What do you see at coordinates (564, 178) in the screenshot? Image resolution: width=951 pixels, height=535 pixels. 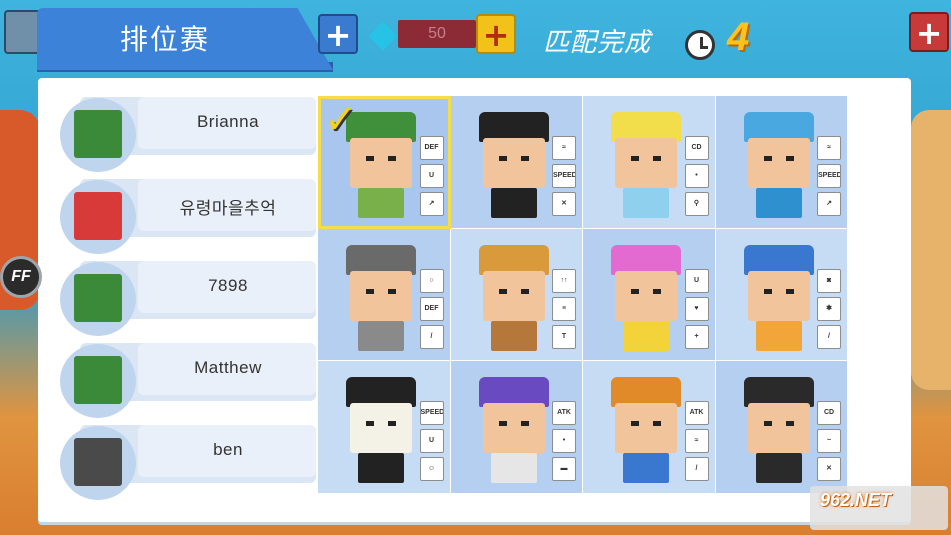 I see `skill-list: ≈ SPEED ✕` at bounding box center [564, 178].